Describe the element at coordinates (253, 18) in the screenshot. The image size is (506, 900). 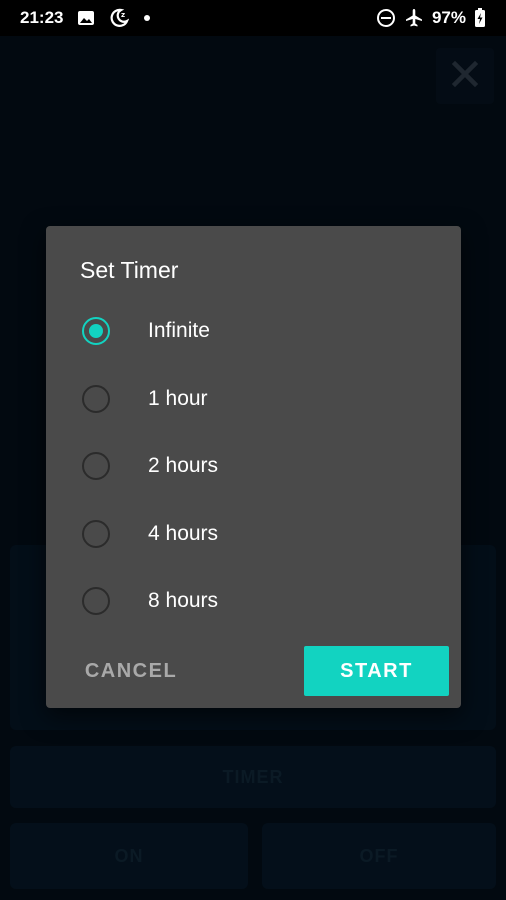
I see `status-bar: 21:23 z 97%` at that location.